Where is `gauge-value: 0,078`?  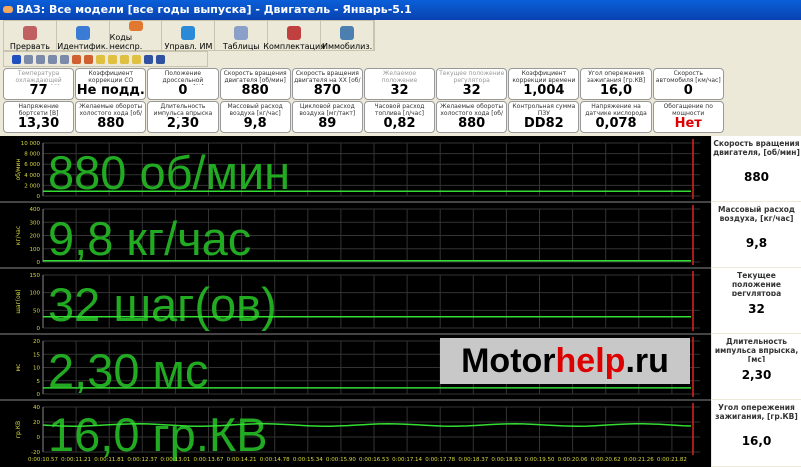 gauge-value: 0,078 is located at coordinates (616, 123).